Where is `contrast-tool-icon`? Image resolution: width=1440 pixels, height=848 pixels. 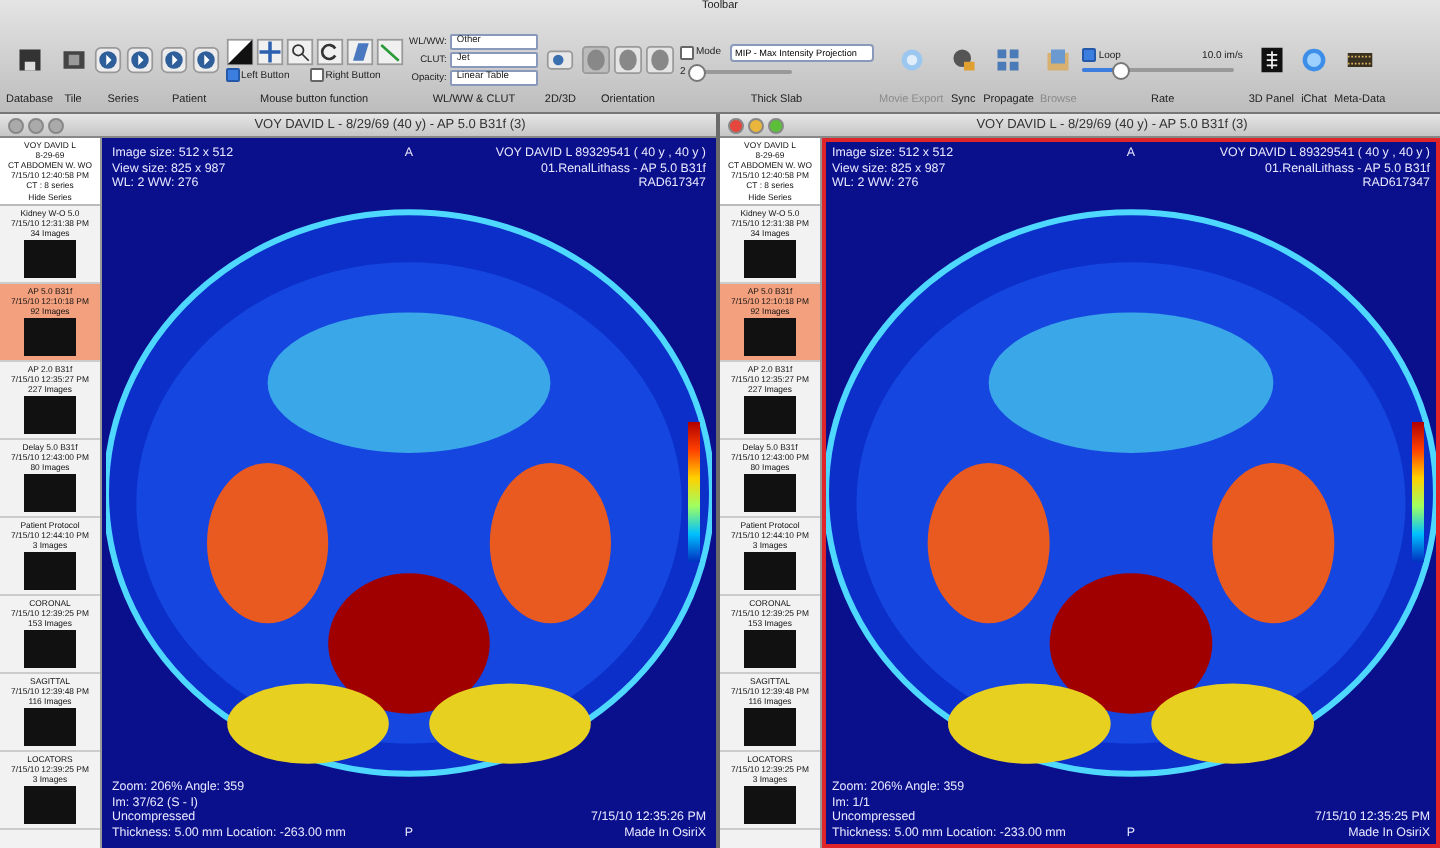 contrast-tool-icon is located at coordinates (239, 52).